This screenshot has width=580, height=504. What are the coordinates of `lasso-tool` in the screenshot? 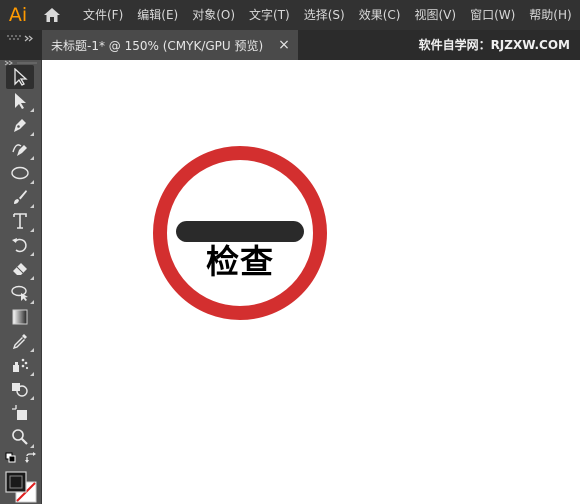 It's located at (20, 293).